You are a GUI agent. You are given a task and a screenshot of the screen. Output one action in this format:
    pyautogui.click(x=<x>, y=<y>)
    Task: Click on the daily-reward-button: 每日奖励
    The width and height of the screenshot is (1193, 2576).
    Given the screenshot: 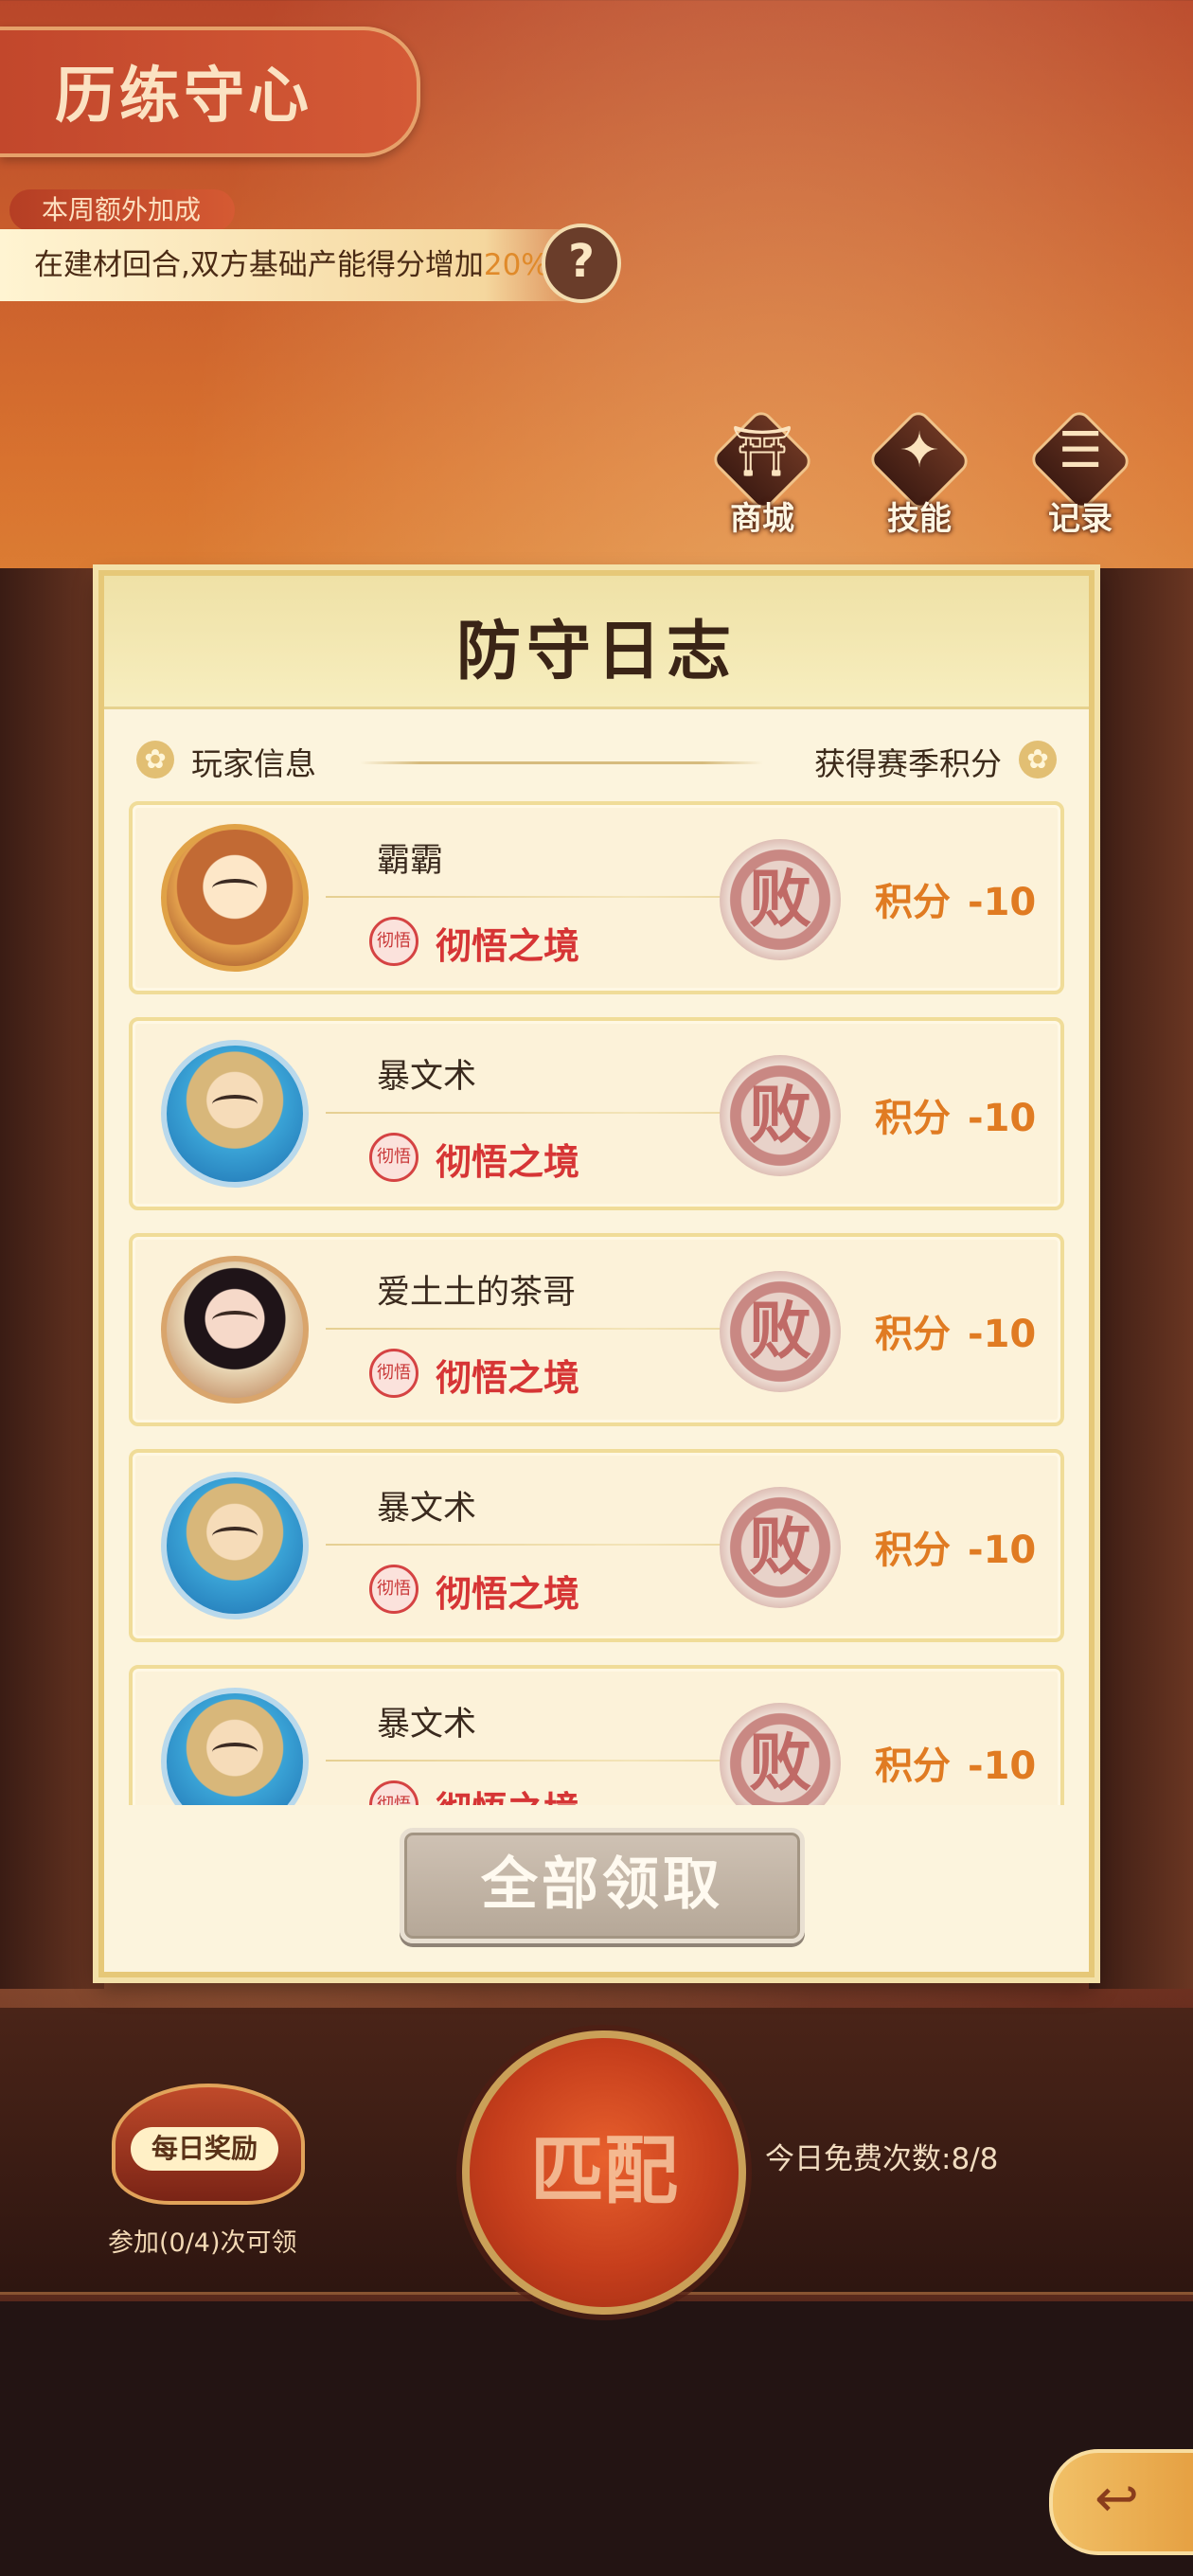 What is the action you would take?
    pyautogui.click(x=202, y=2140)
    